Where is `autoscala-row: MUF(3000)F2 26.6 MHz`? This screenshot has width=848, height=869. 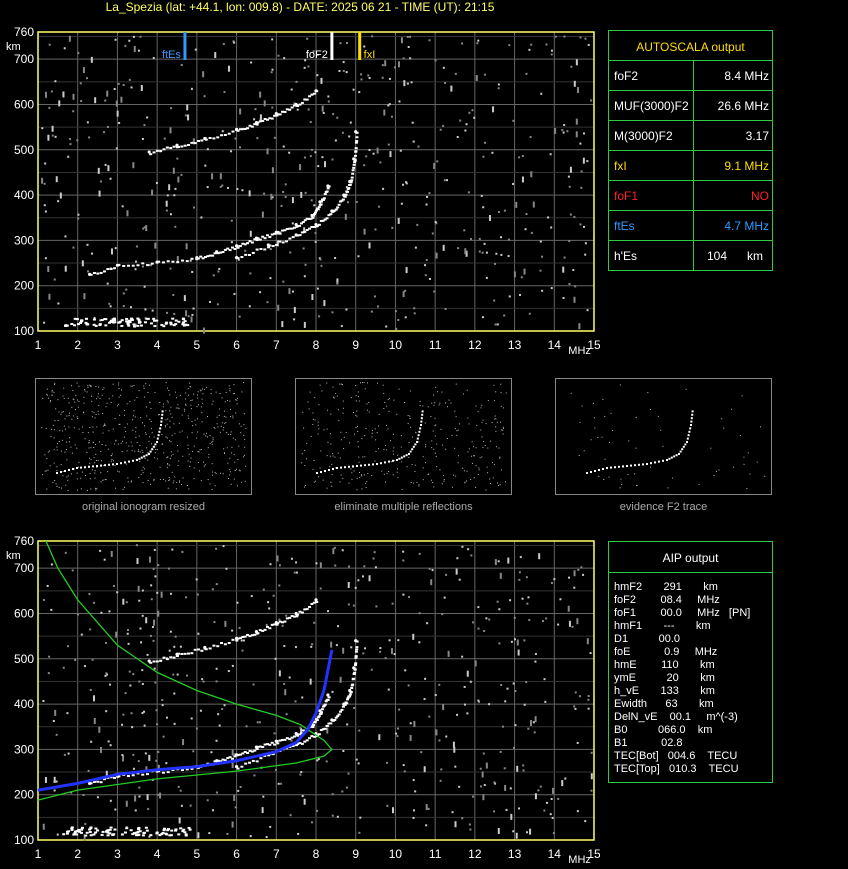
autoscala-row: MUF(3000)F2 26.6 MHz is located at coordinates (690, 106).